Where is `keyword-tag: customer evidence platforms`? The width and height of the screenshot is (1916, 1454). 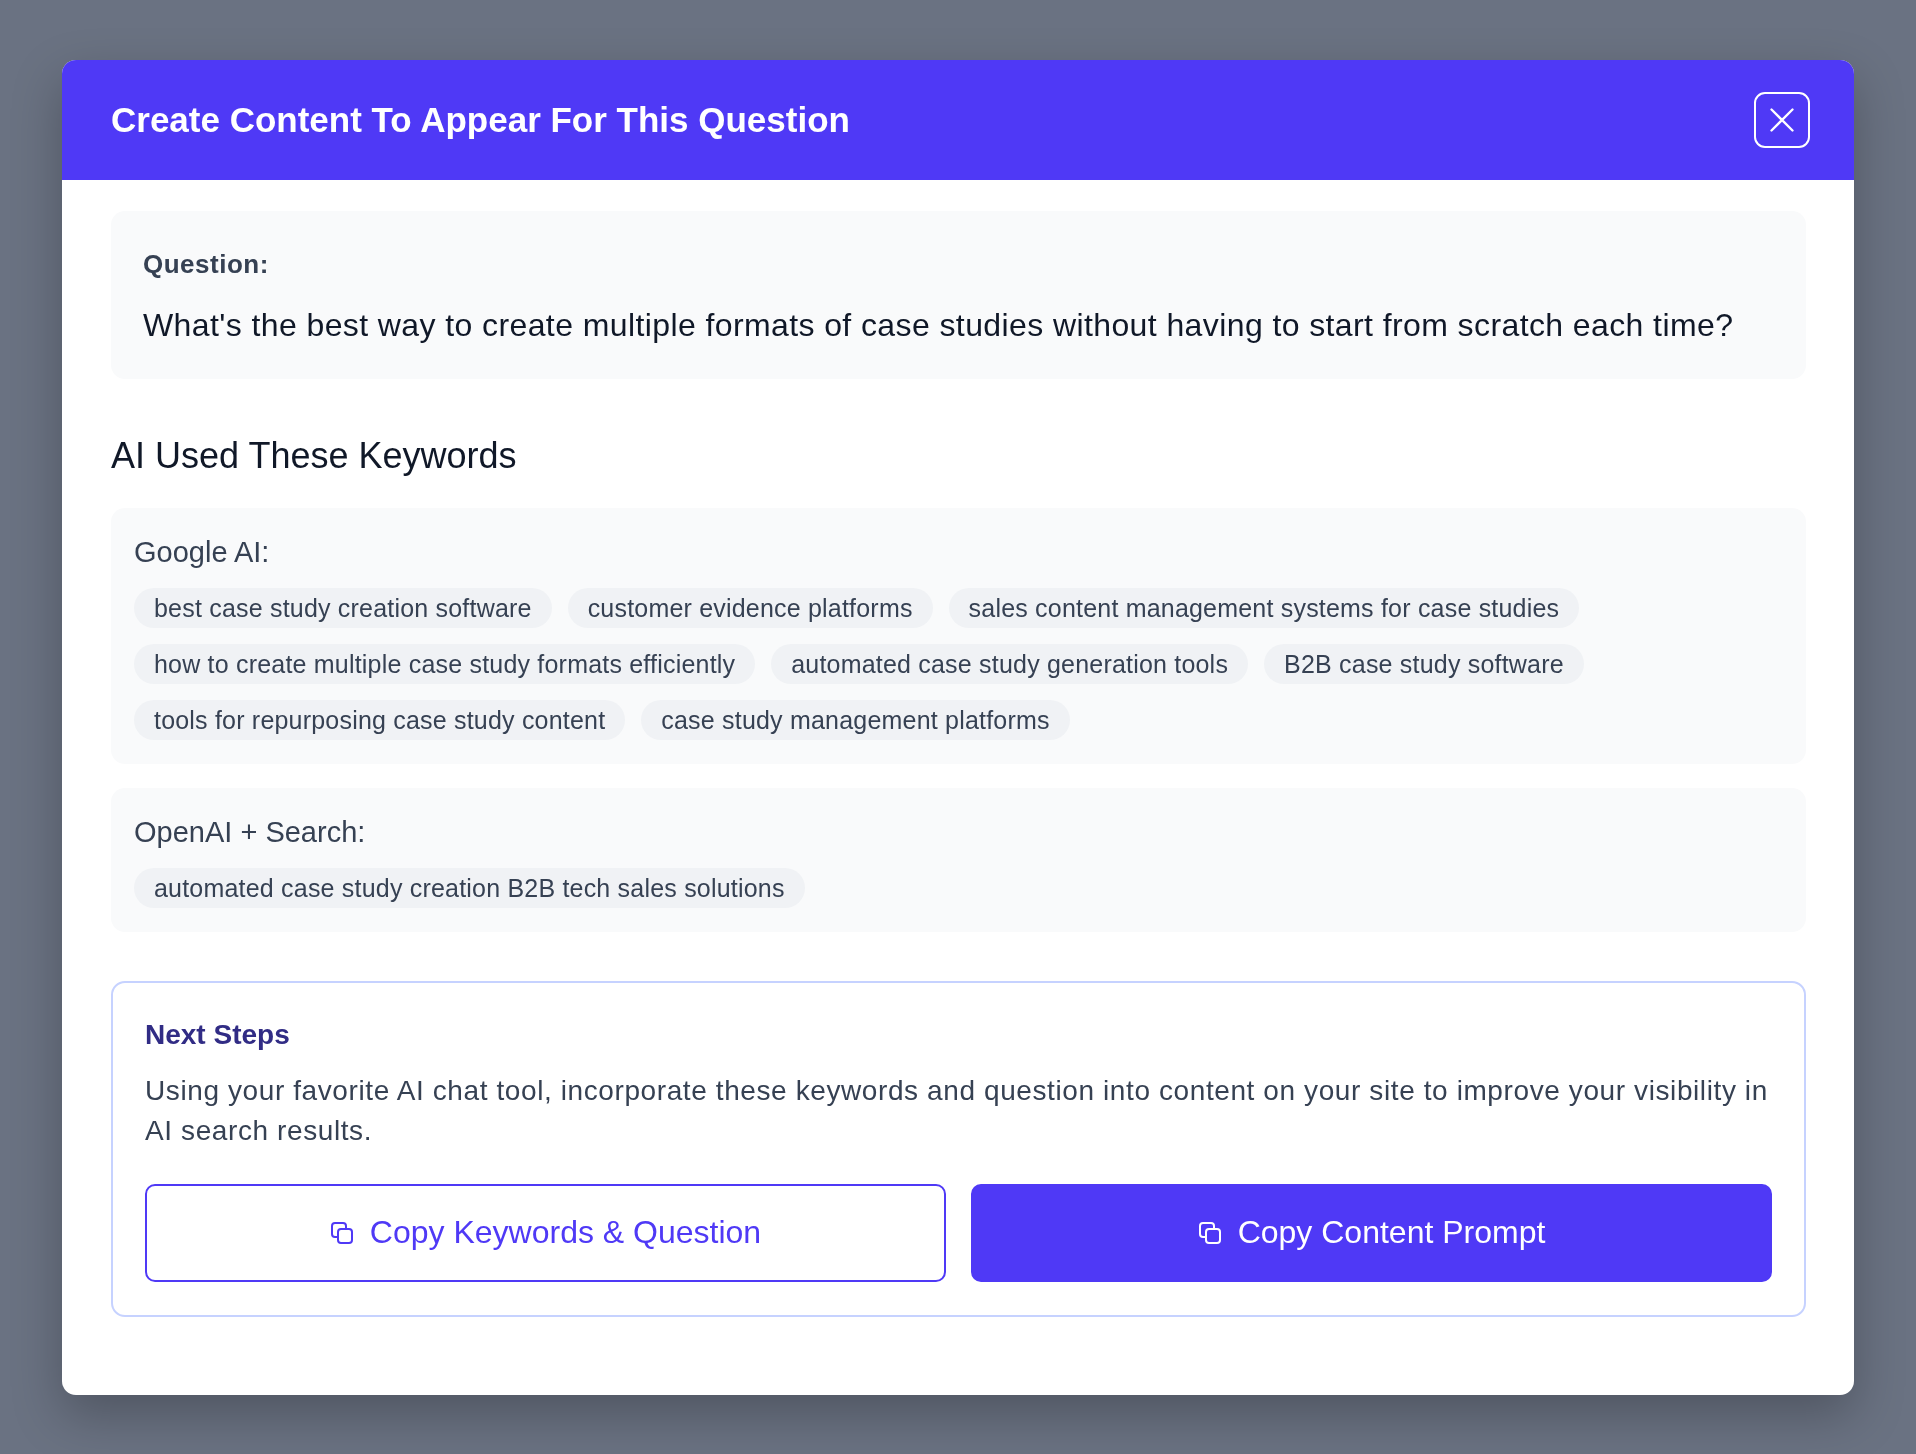
keyword-tag: customer evidence platforms is located at coordinates (750, 607).